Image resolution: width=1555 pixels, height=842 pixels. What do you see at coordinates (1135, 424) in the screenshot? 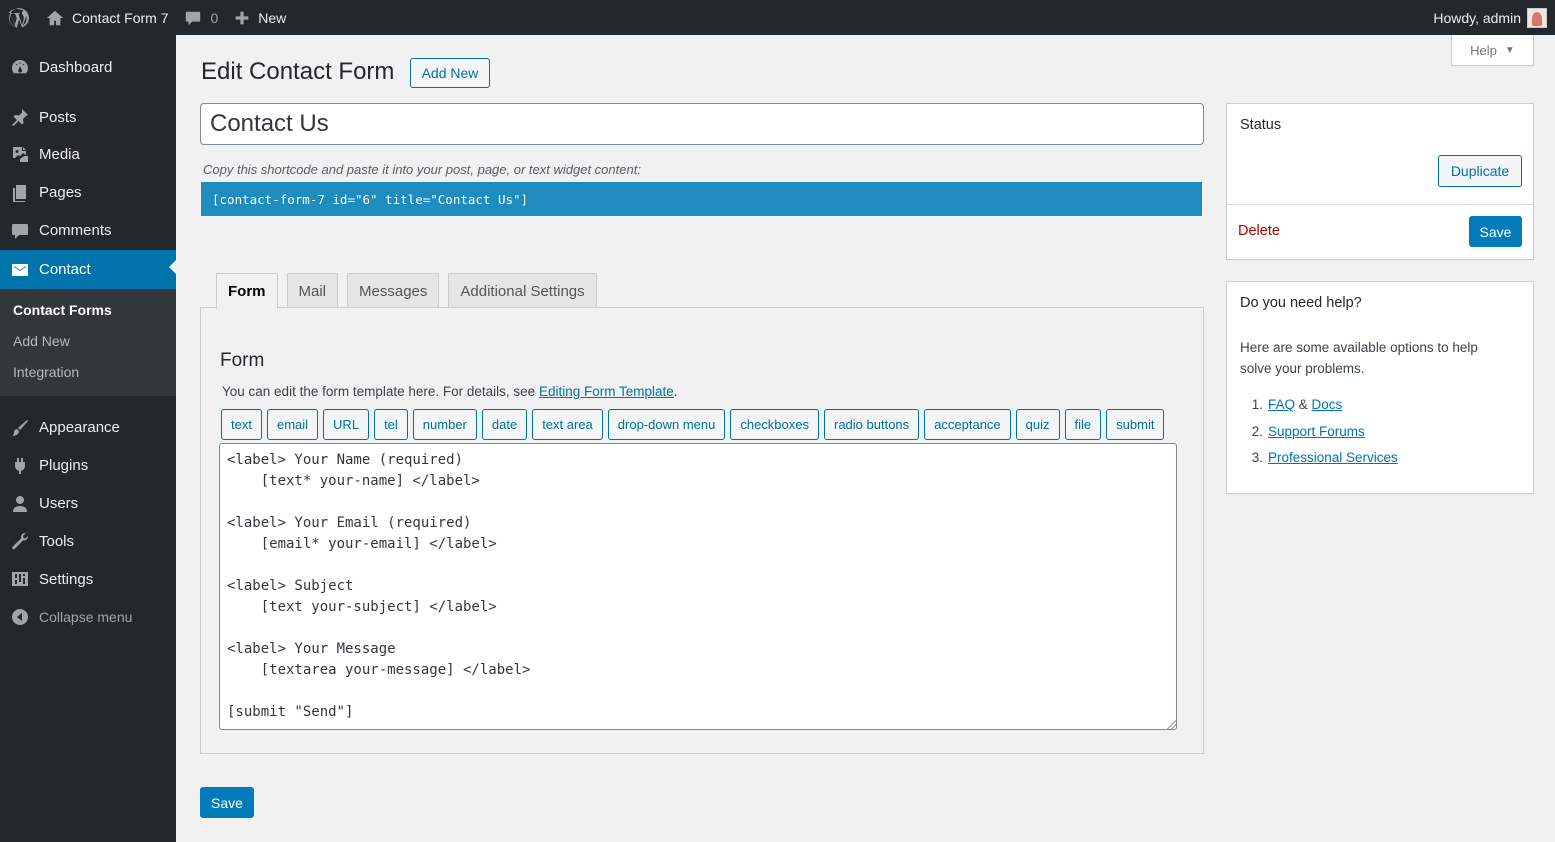
I see `tag-button-submit: submit` at bounding box center [1135, 424].